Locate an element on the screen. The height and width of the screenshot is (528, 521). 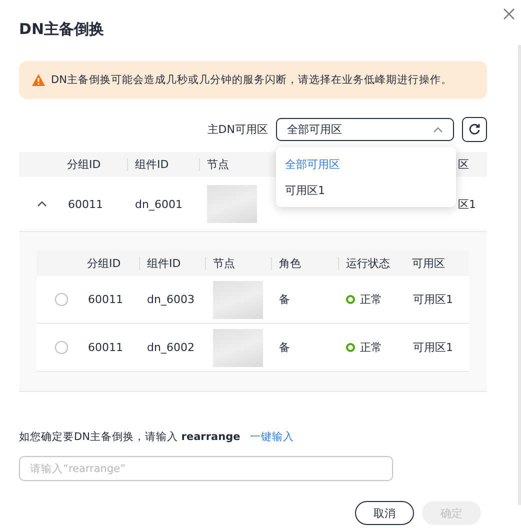
warning-text: DN主备倒换可能会造成几秒或几分钟的服务闪断，请选择在业务低峰期进行操作。 is located at coordinates (251, 80).